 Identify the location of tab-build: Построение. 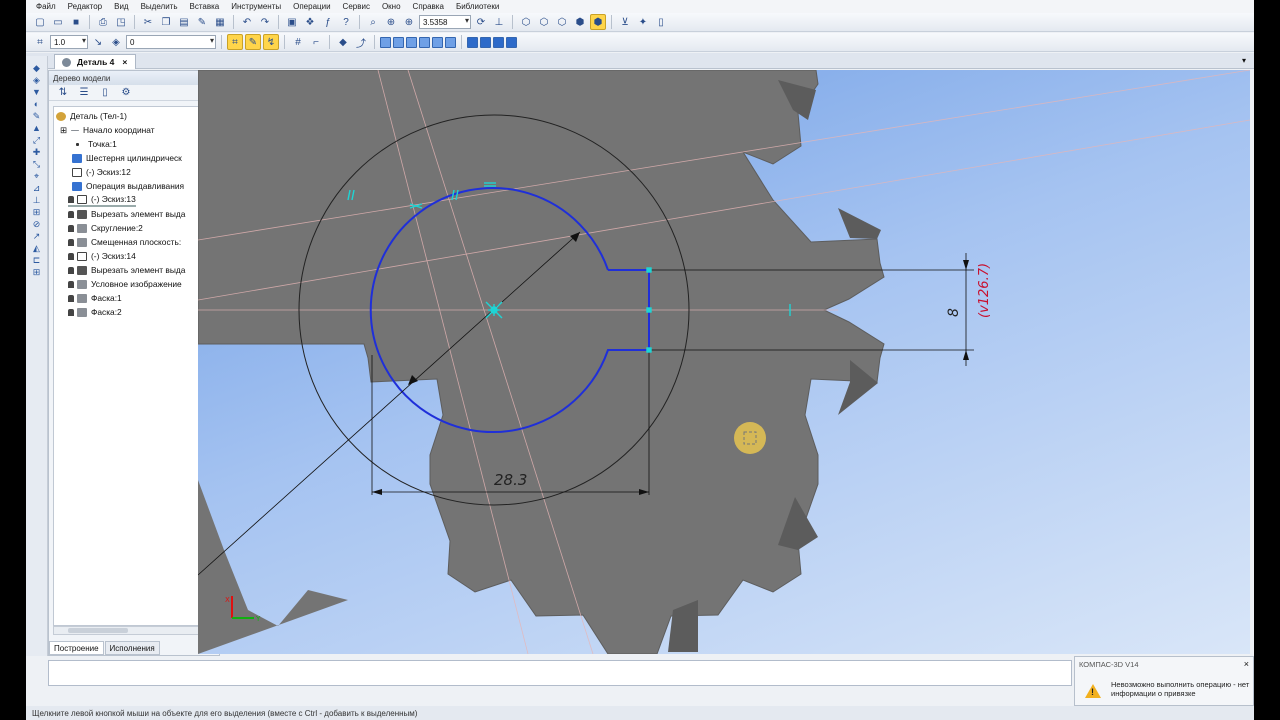
(76, 648).